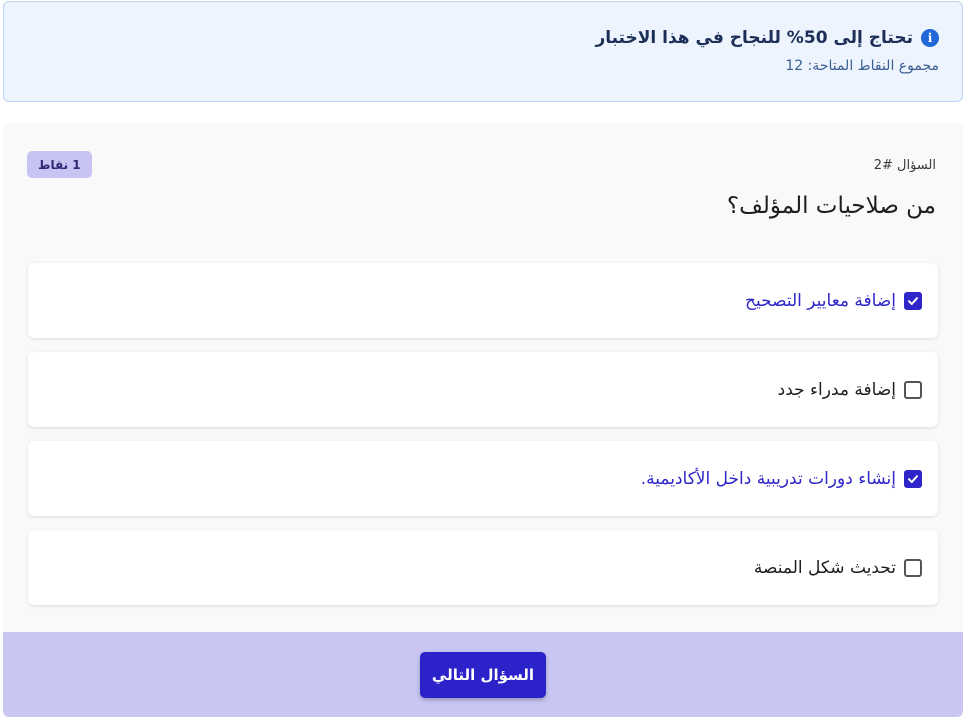 This screenshot has width=966, height=717. I want to click on option-label: تحديث شكل المنصة, so click(824, 567).